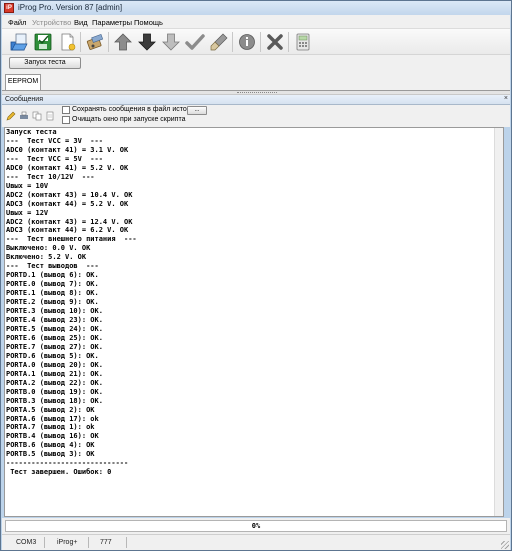 This screenshot has height=551, width=512. What do you see at coordinates (256, 8) in the screenshot?
I see `title-bar: iP iProg Pro. Version 87 [admin]` at bounding box center [256, 8].